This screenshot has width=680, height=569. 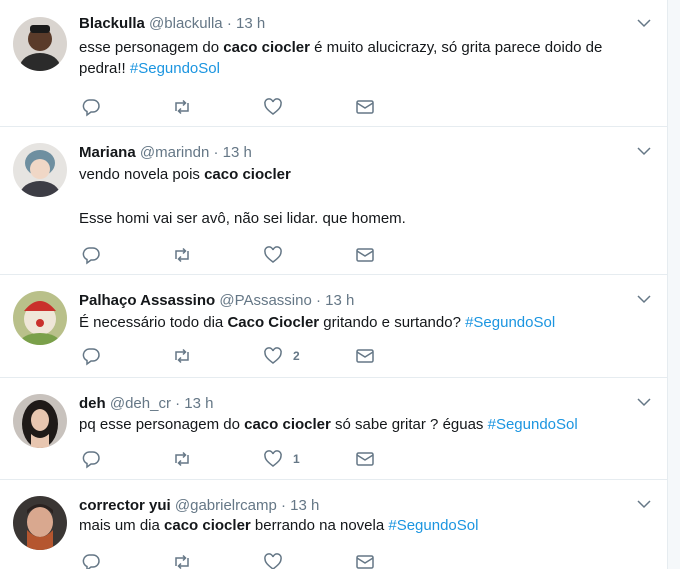 I want to click on text-segment: esse personagem do, so click(x=151, y=47).